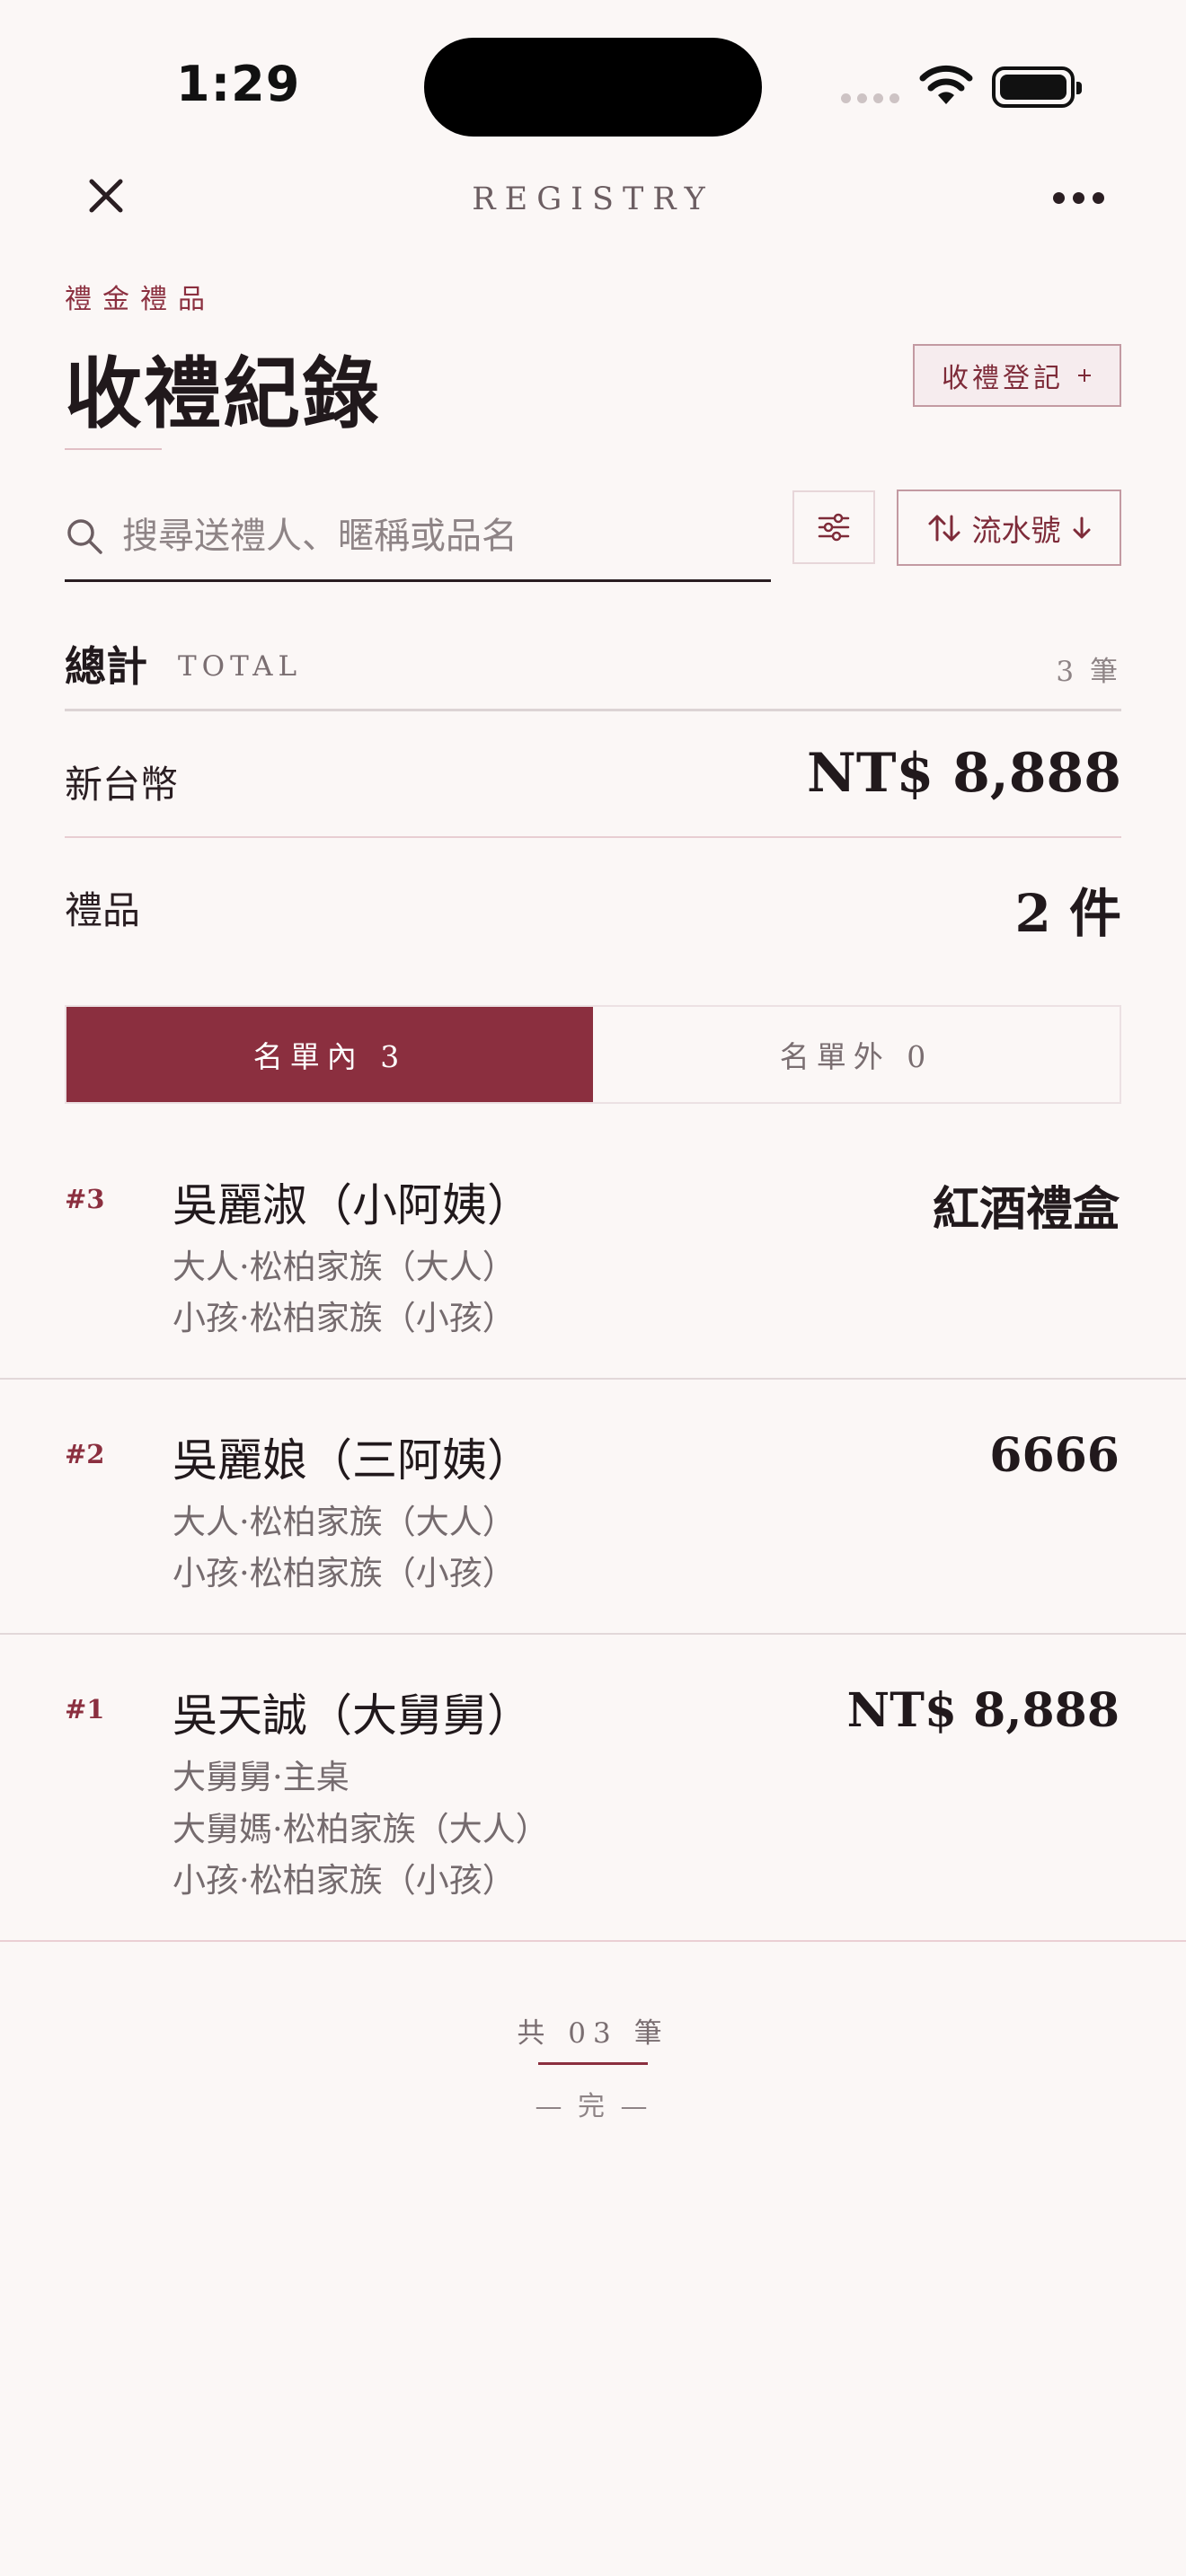 The height and width of the screenshot is (2576, 1186). I want to click on footer-divider, so click(593, 2063).